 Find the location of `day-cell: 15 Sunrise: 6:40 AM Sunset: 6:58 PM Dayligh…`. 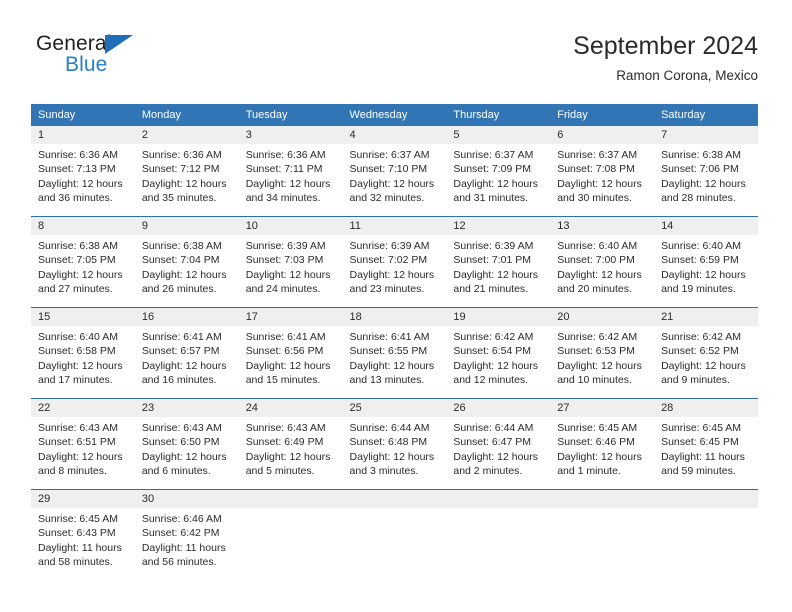

day-cell: 15 Sunrise: 6:40 AM Sunset: 6:58 PM Dayligh… is located at coordinates (83, 353).